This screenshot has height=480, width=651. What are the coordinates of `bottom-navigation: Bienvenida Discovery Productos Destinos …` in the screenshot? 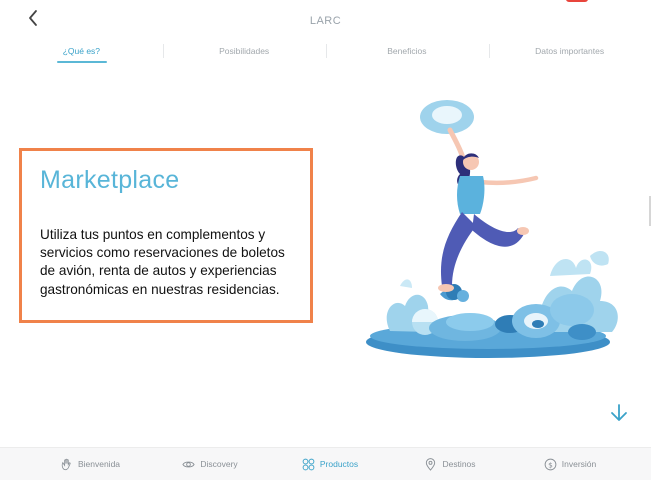 It's located at (325, 463).